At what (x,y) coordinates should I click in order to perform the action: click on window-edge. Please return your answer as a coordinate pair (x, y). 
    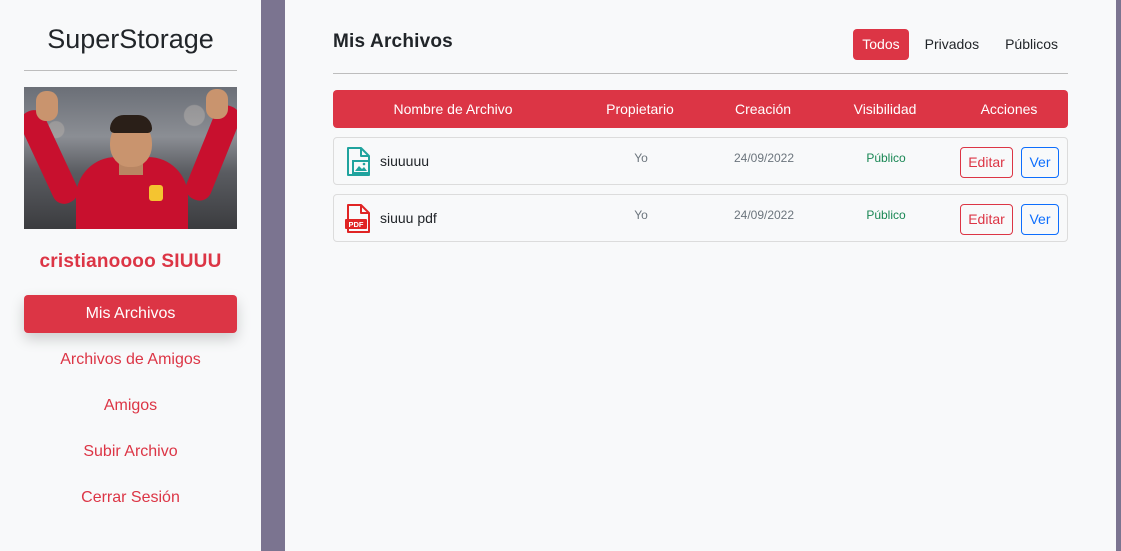
    Looking at the image, I should click on (1118, 275).